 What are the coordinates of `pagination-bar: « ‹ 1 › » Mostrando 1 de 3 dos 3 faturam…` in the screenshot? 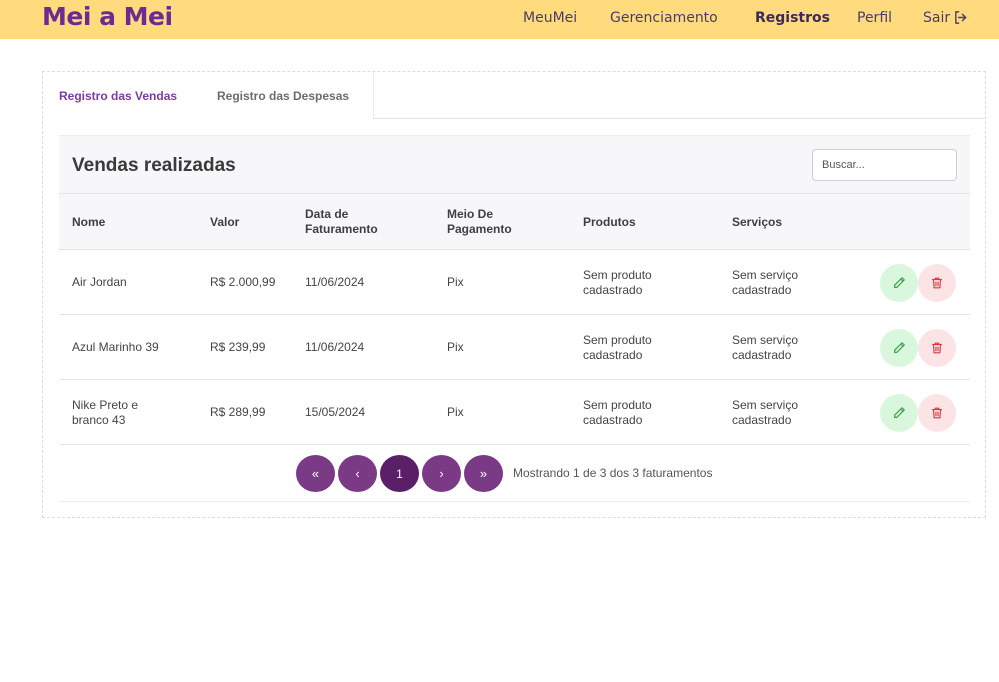 It's located at (514, 473).